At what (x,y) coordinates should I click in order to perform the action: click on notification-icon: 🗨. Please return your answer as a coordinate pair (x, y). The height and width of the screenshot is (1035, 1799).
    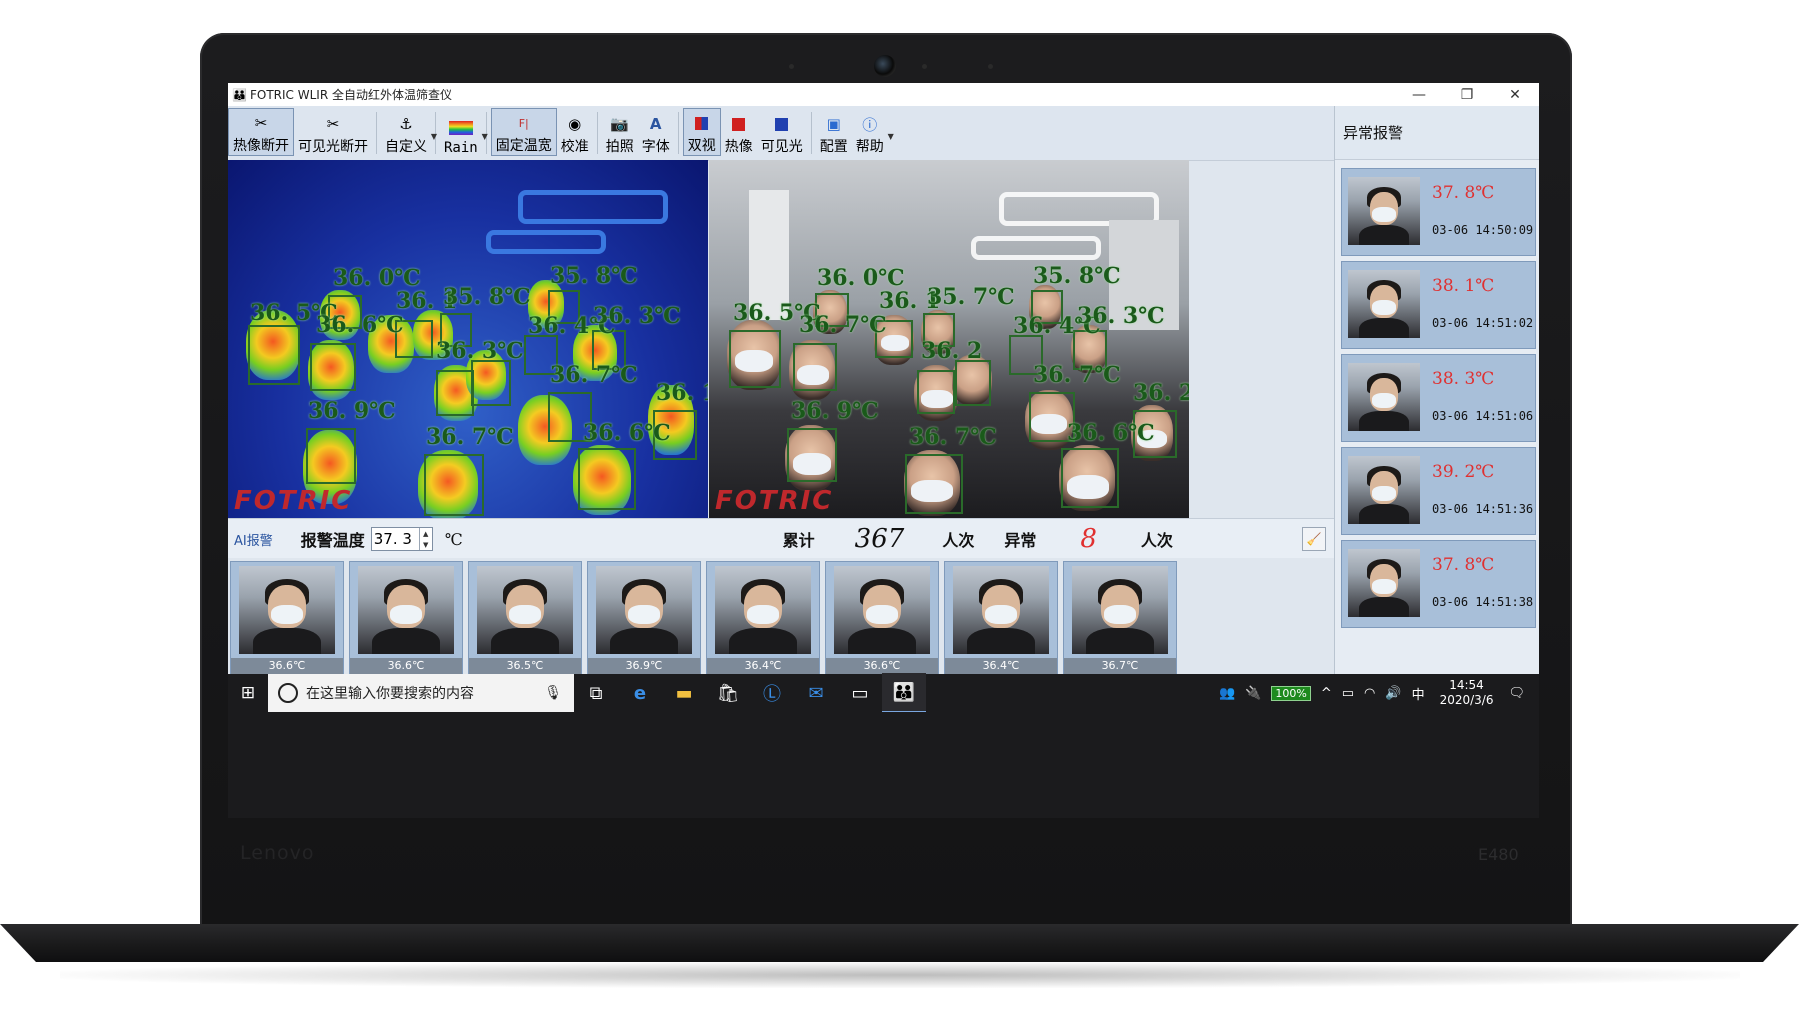
    Looking at the image, I should click on (1516, 693).